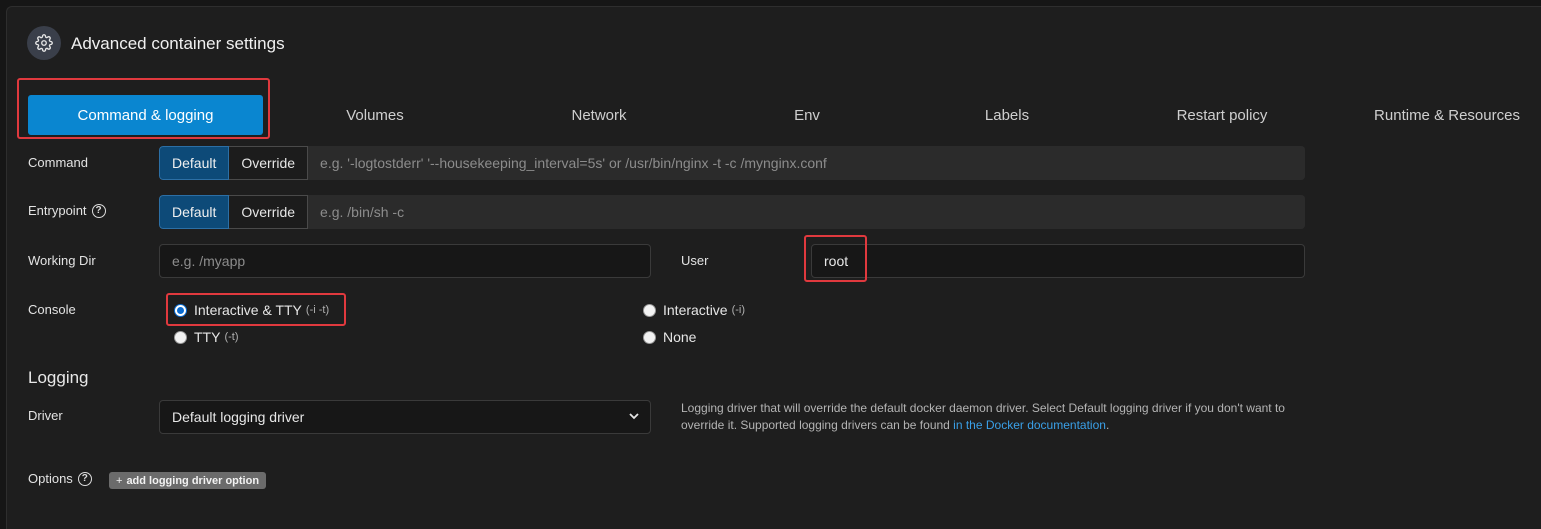 The image size is (1541, 529). What do you see at coordinates (44, 43) in the screenshot?
I see `gear-icon` at bounding box center [44, 43].